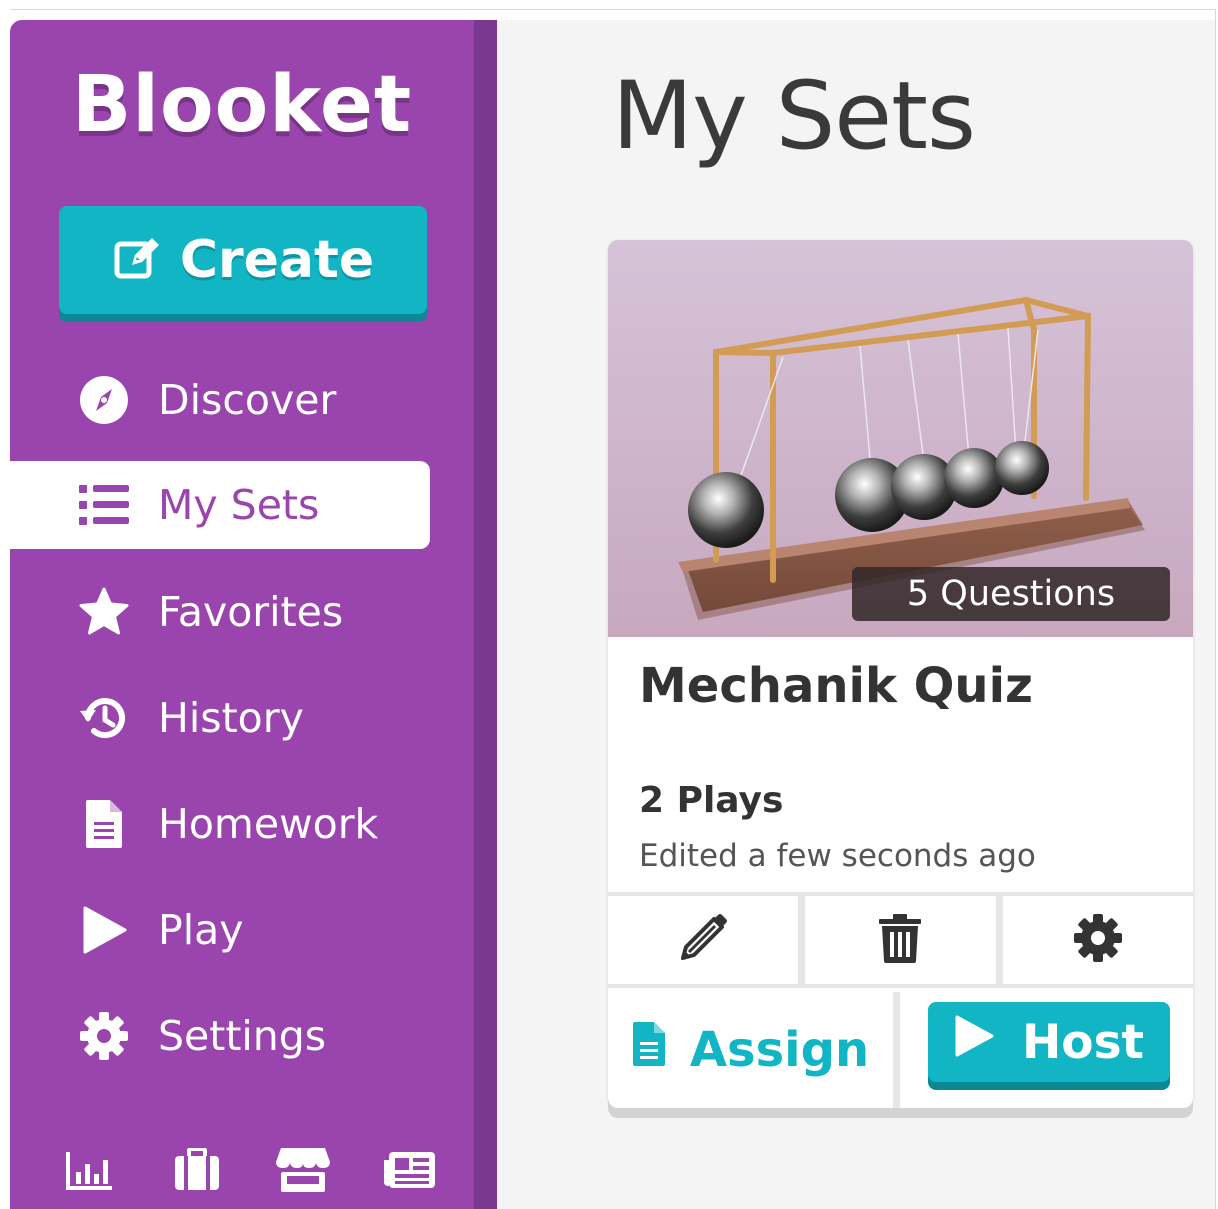 The width and height of the screenshot is (1218, 1209). What do you see at coordinates (137, 260) in the screenshot?
I see `edit-square-icon` at bounding box center [137, 260].